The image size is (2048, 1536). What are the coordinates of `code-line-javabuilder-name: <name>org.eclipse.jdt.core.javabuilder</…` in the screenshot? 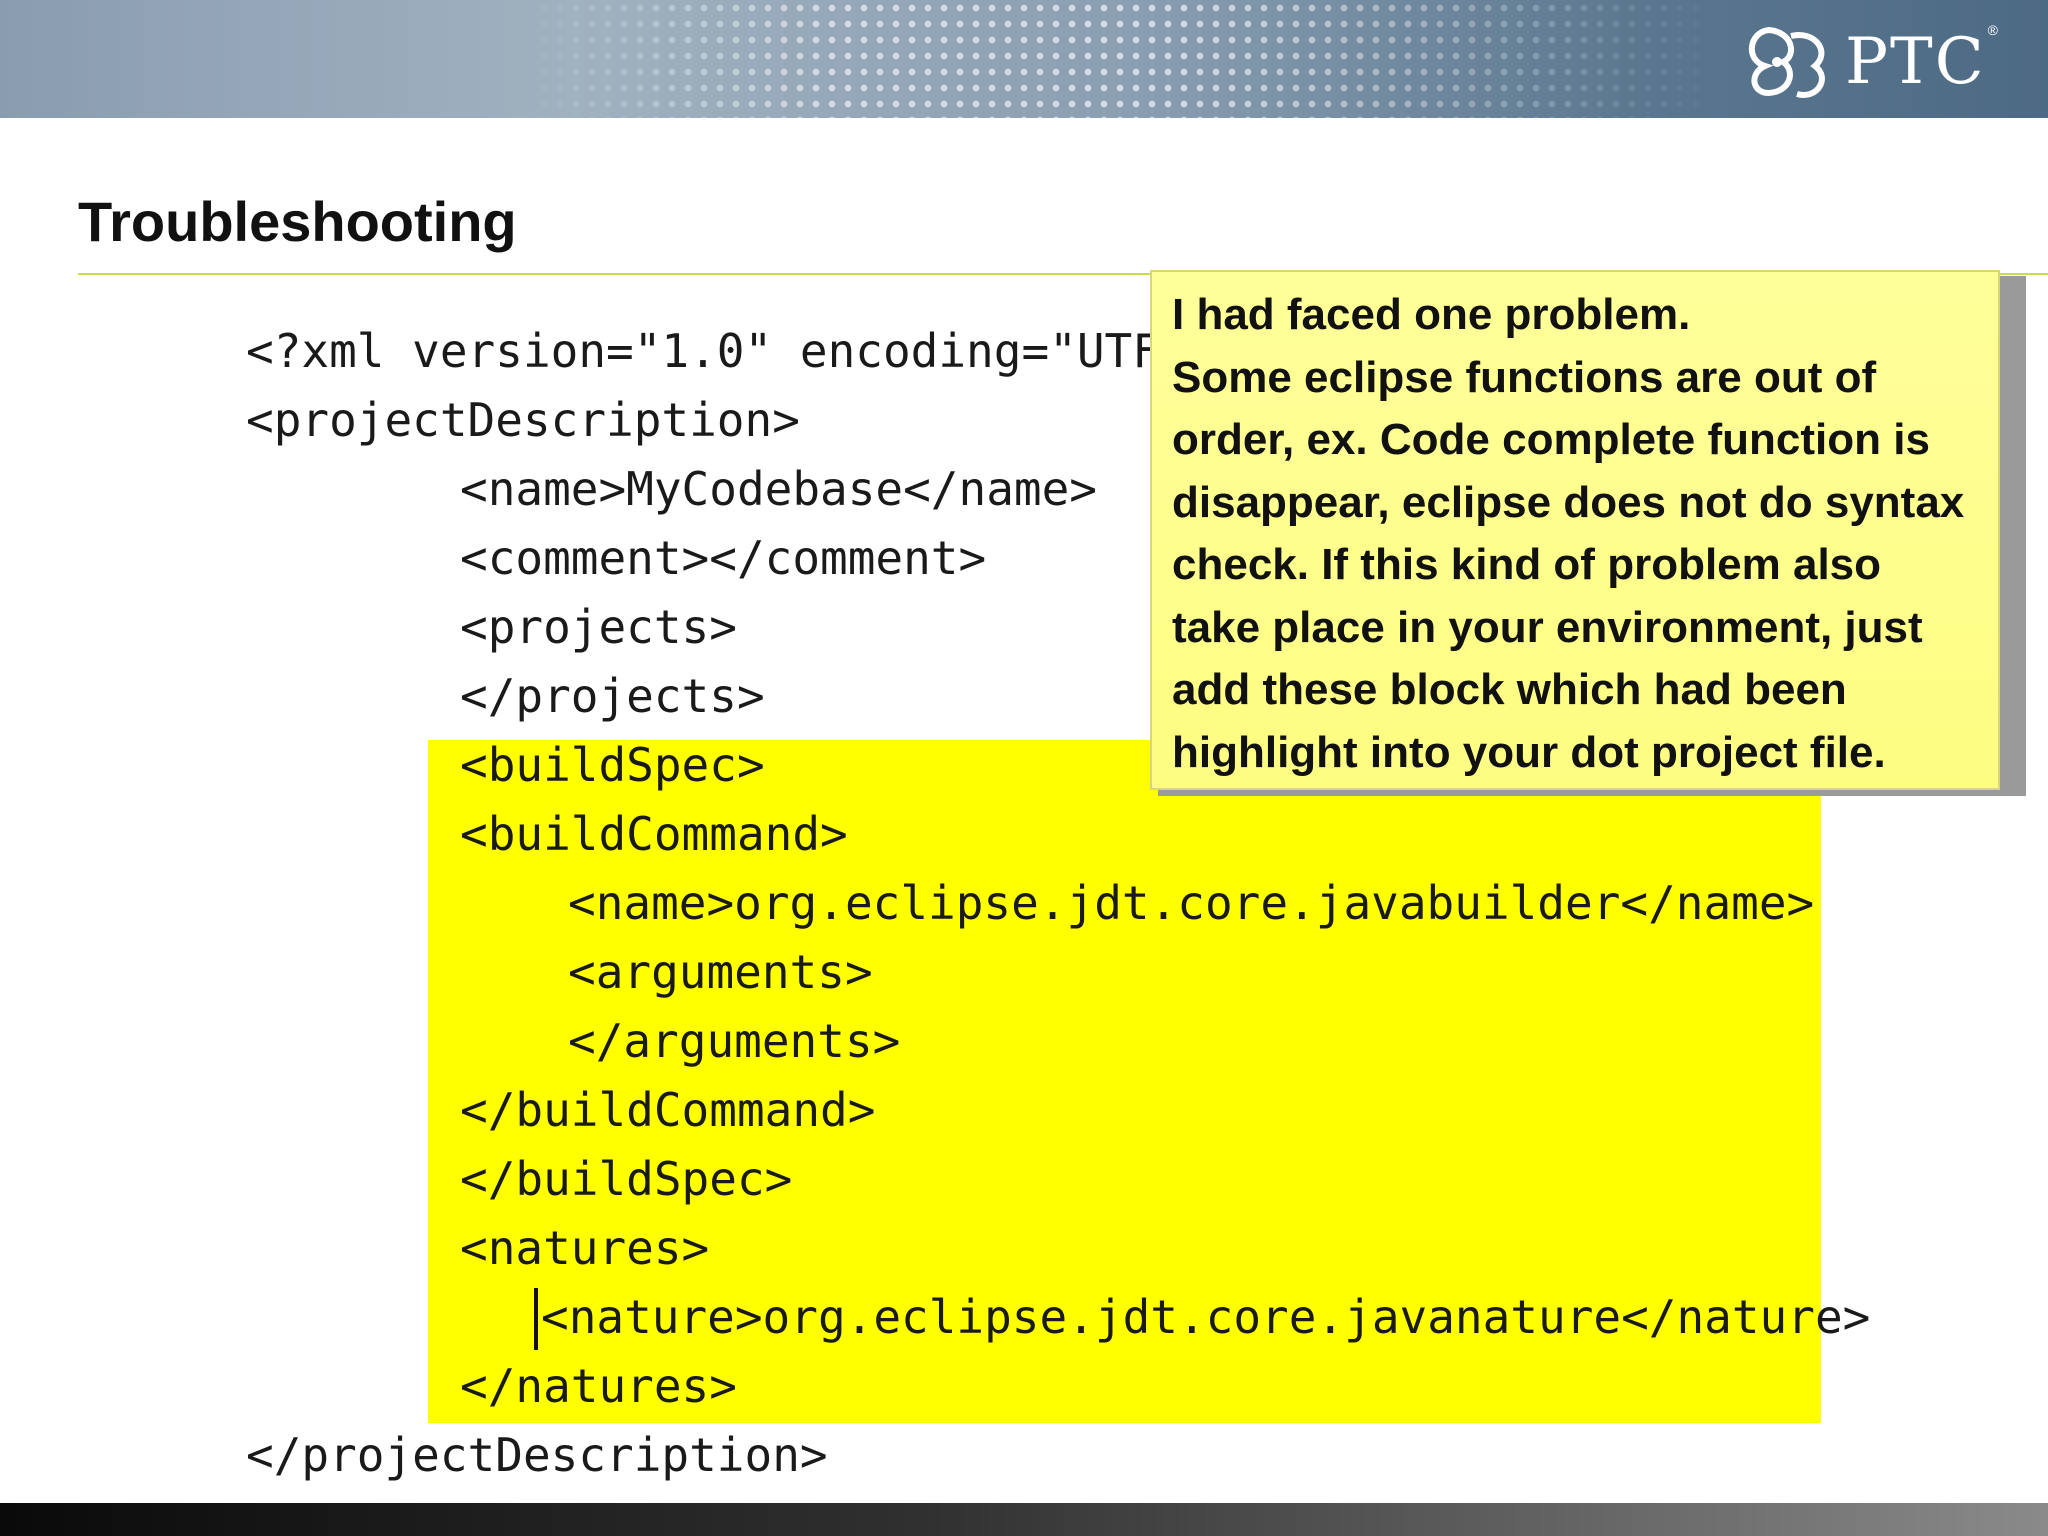 It's located at (1191, 903).